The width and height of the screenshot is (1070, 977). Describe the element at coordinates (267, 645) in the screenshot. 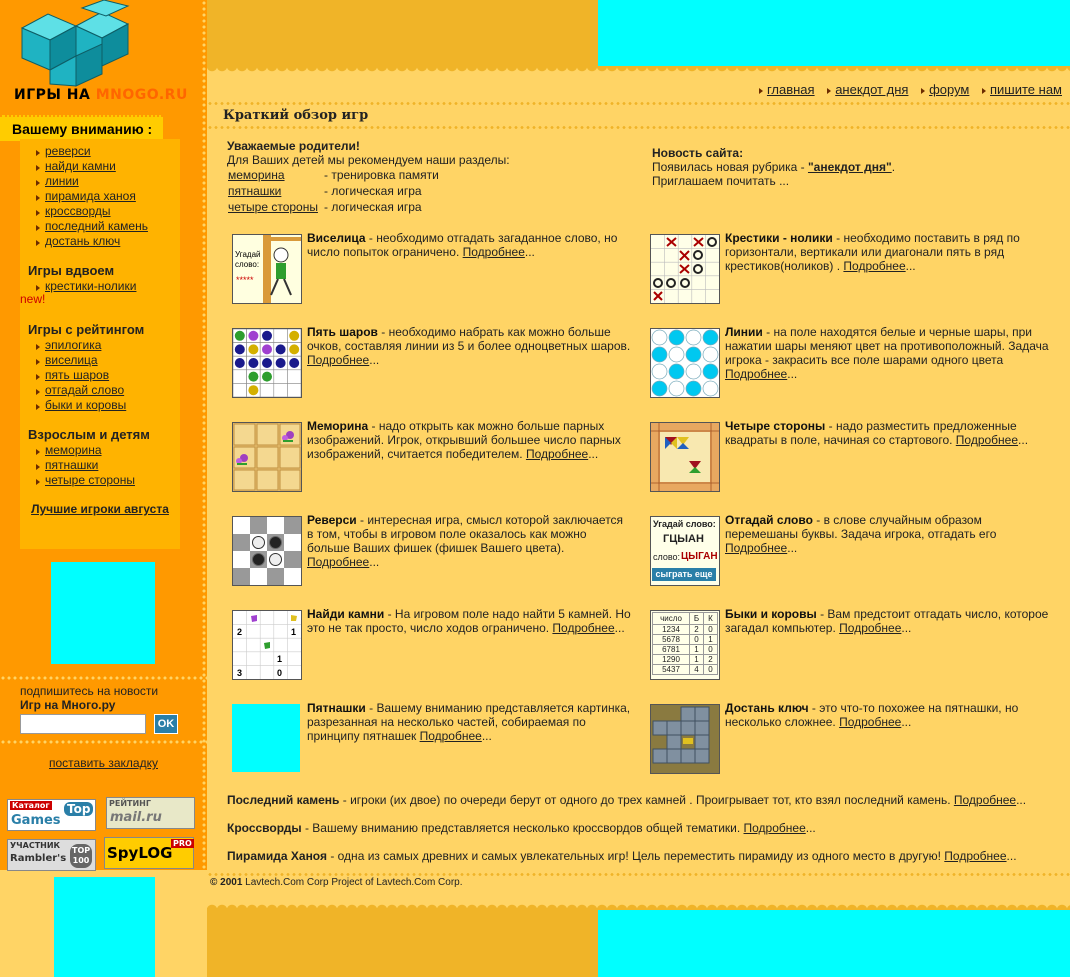

I see `find-stones-thumb: 2 1 1 3 0` at that location.